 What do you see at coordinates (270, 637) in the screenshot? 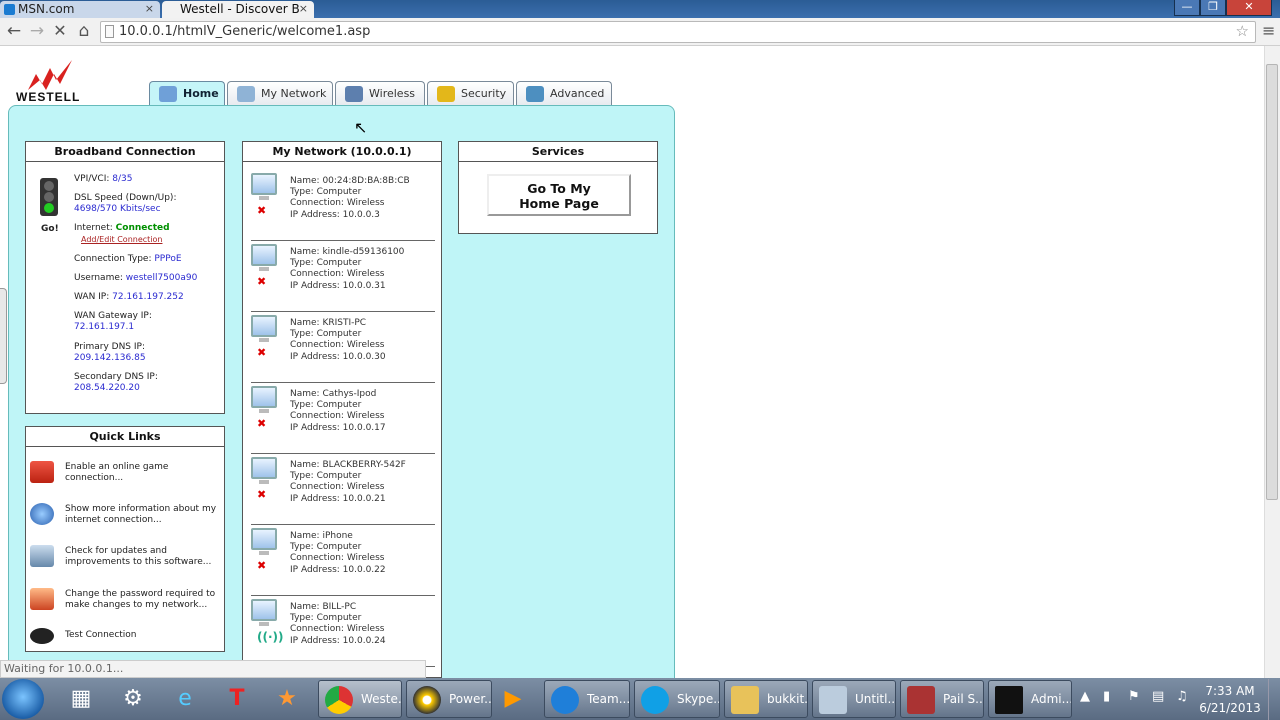
I see `wireless-signal-icon: ((·))` at bounding box center [270, 637].